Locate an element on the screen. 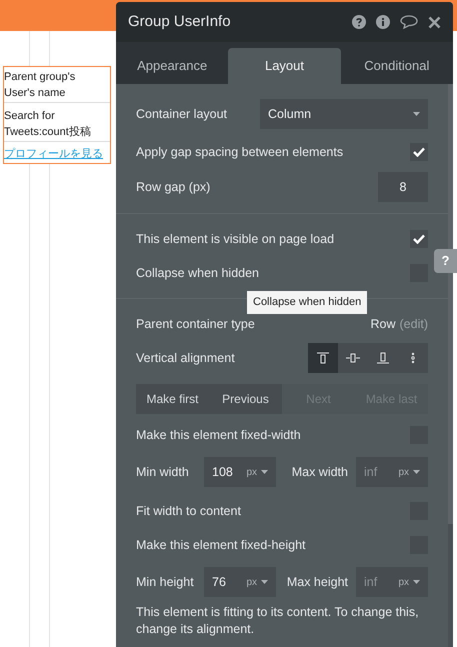 This screenshot has width=457, height=647. number-field: 8 is located at coordinates (403, 187).